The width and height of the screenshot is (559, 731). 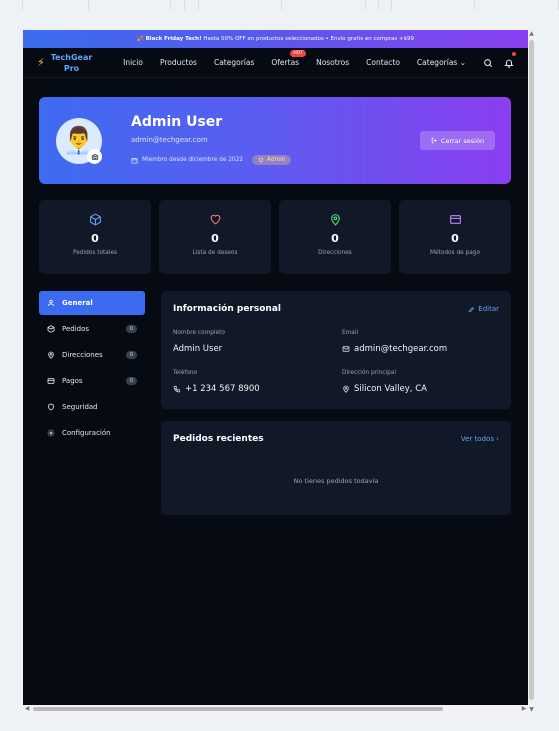 What do you see at coordinates (524, 709) in the screenshot?
I see `scroll-right-icon: ▶` at bounding box center [524, 709].